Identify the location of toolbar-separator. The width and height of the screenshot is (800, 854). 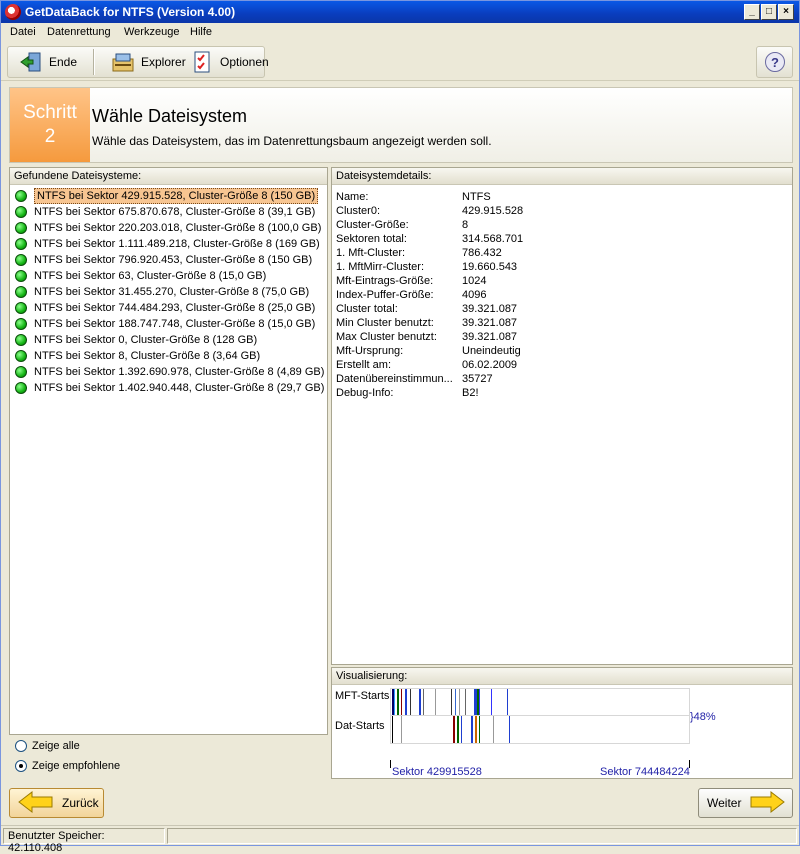
(94, 62).